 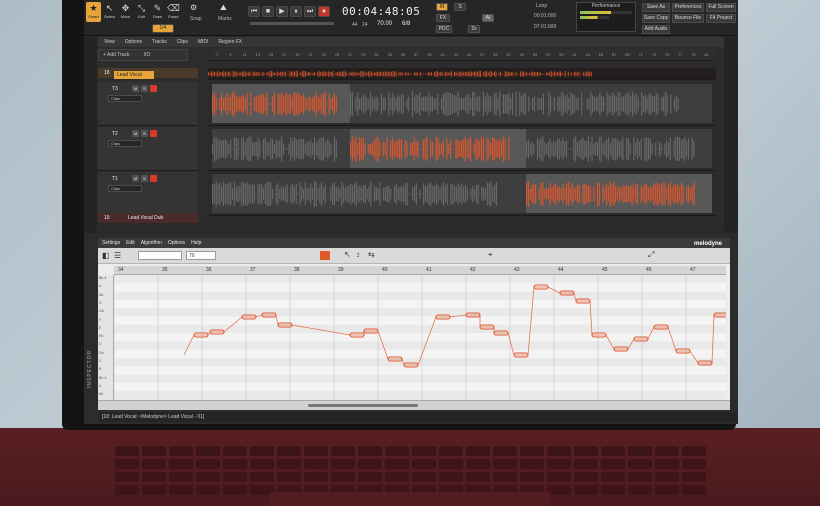 What do you see at coordinates (254, 11) in the screenshot?
I see `rewind-button: ⏮` at bounding box center [254, 11].